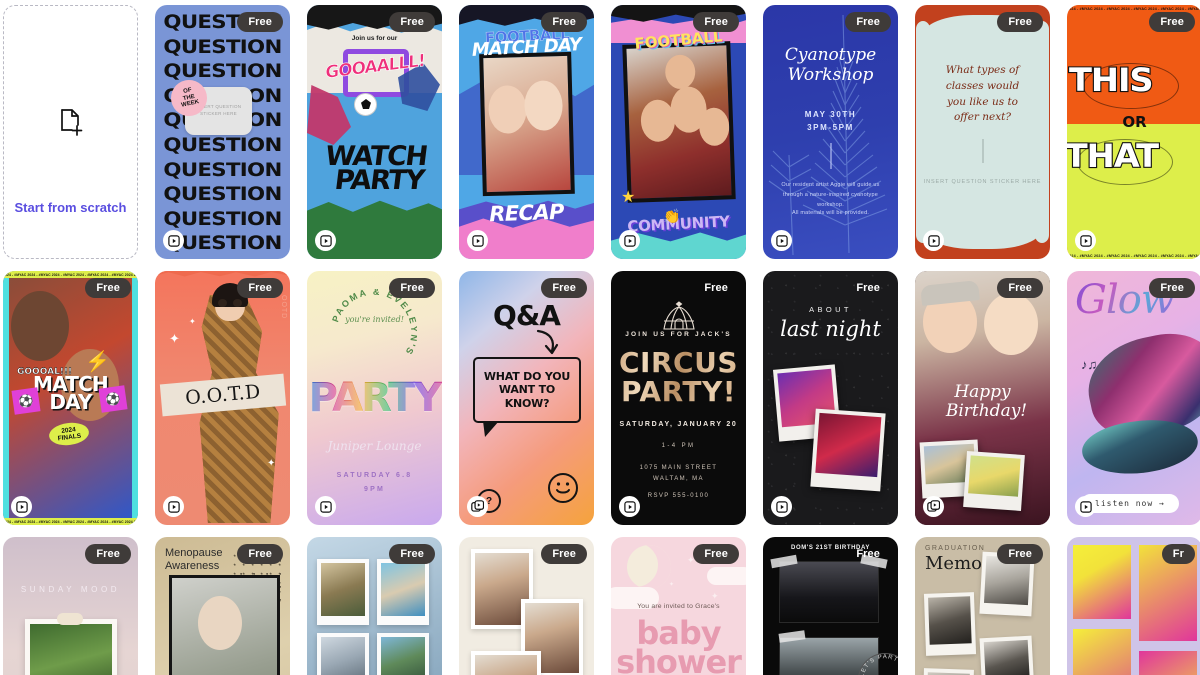  Describe the element at coordinates (192, 565) in the screenshot. I see `title-line: Awareness` at that location.